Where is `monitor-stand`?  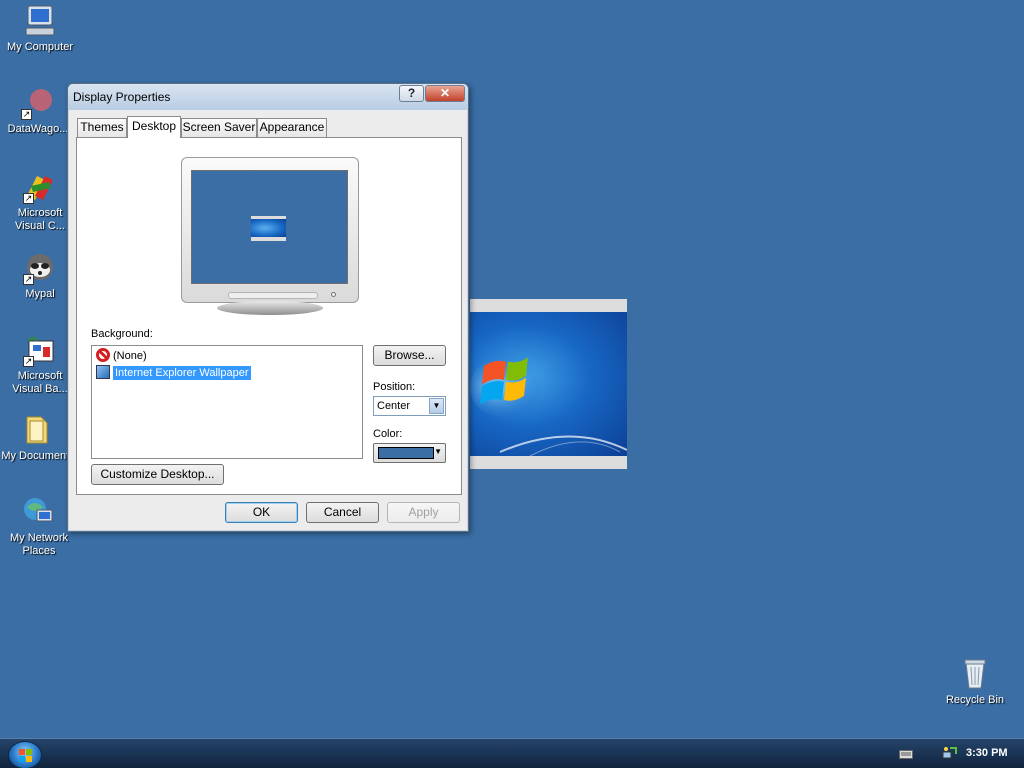 monitor-stand is located at coordinates (270, 308).